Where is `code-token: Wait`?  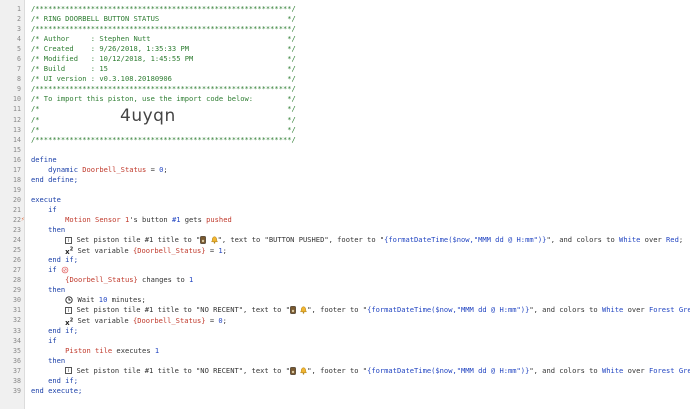
code-token: Wait is located at coordinates (86, 300).